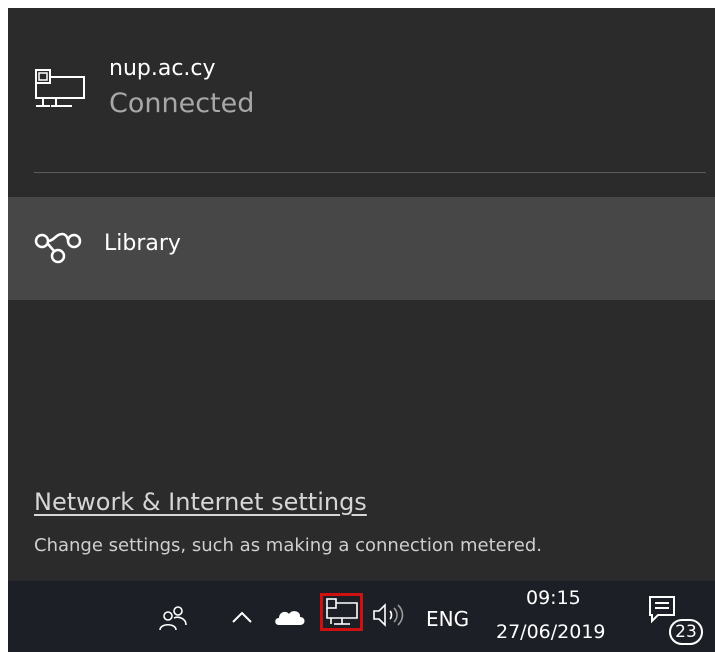  Describe the element at coordinates (142, 243) in the screenshot. I see `vpn-label: Library` at that location.